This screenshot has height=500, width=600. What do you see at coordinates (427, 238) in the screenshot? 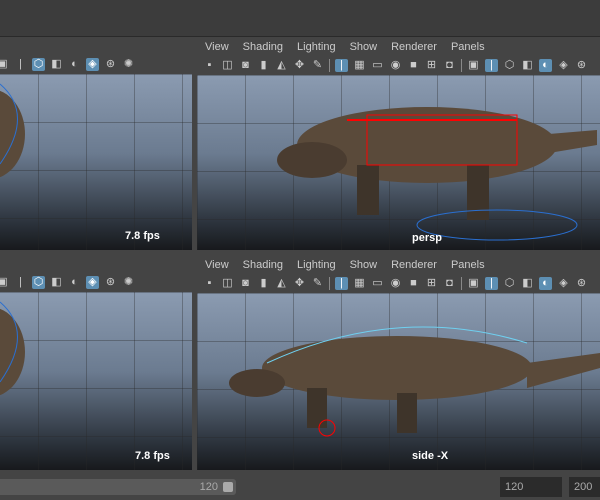
I see `viewport-label: persp` at bounding box center [427, 238].